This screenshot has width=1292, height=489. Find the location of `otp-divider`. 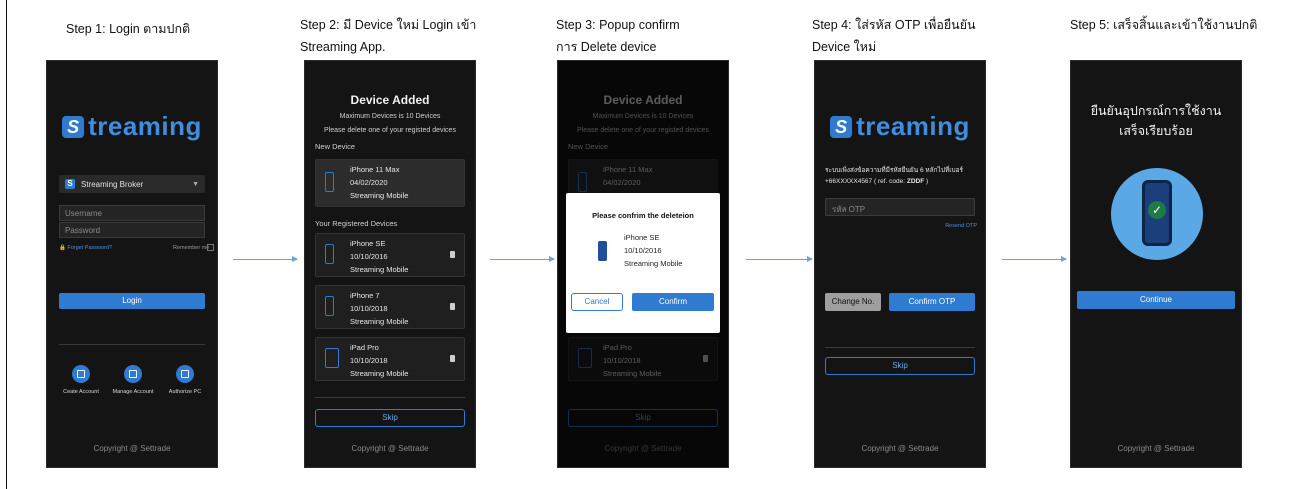

otp-divider is located at coordinates (900, 347).